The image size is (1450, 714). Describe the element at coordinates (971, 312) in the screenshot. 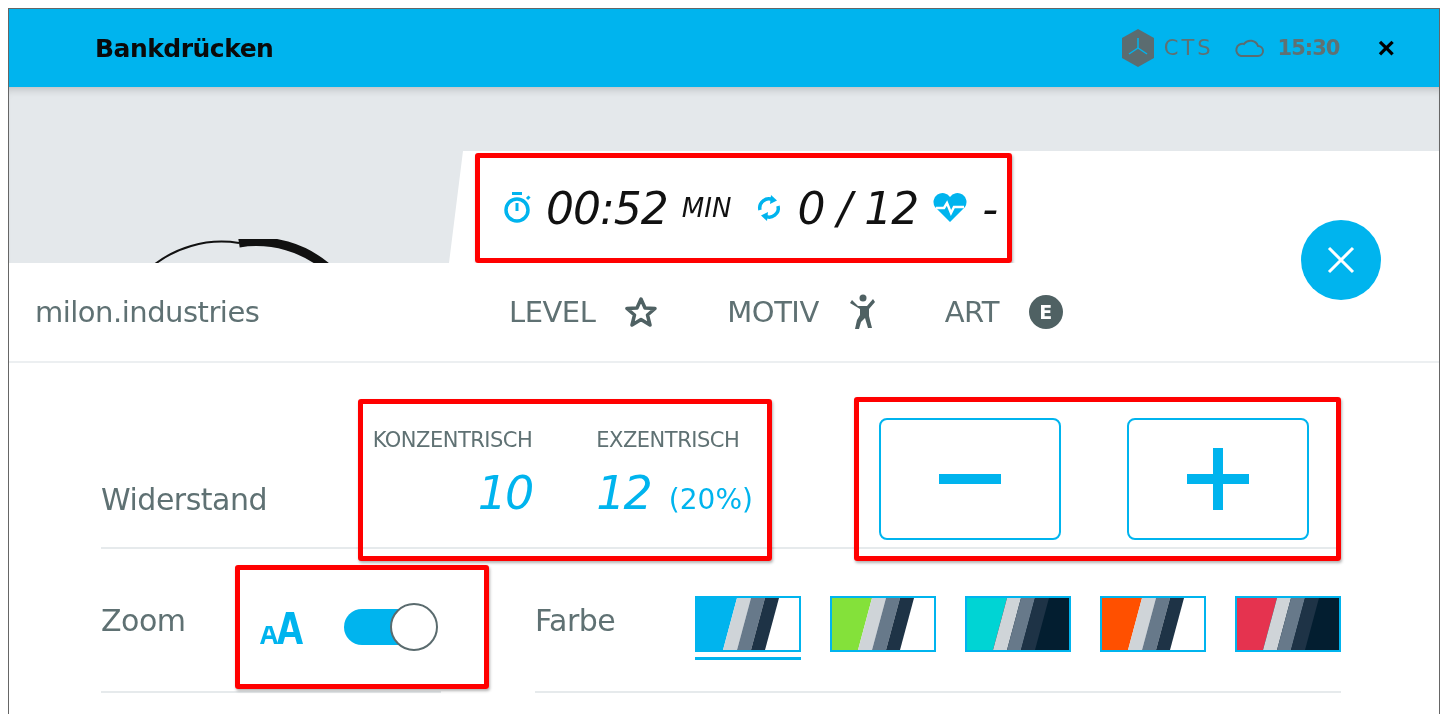

I see `info-label: ART` at that location.